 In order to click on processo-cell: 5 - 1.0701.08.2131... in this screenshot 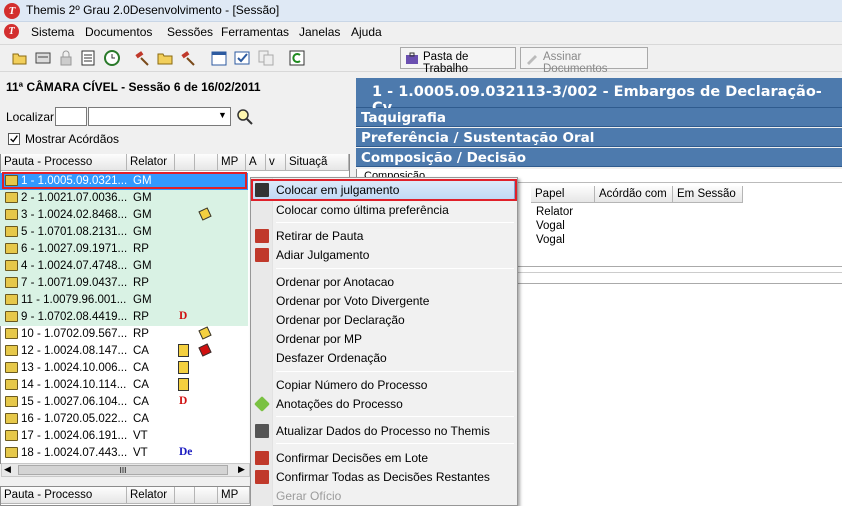, I will do `click(74, 232)`.